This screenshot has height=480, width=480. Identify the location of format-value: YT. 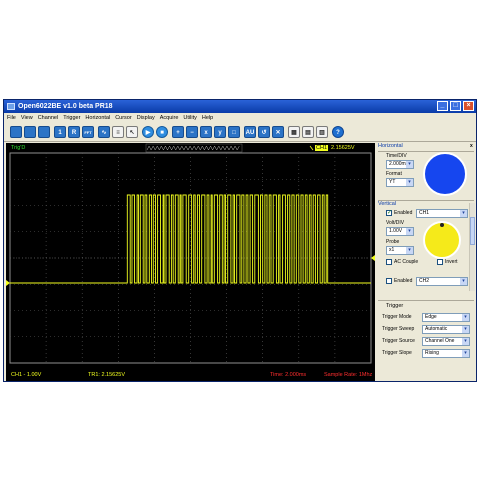
(392, 182).